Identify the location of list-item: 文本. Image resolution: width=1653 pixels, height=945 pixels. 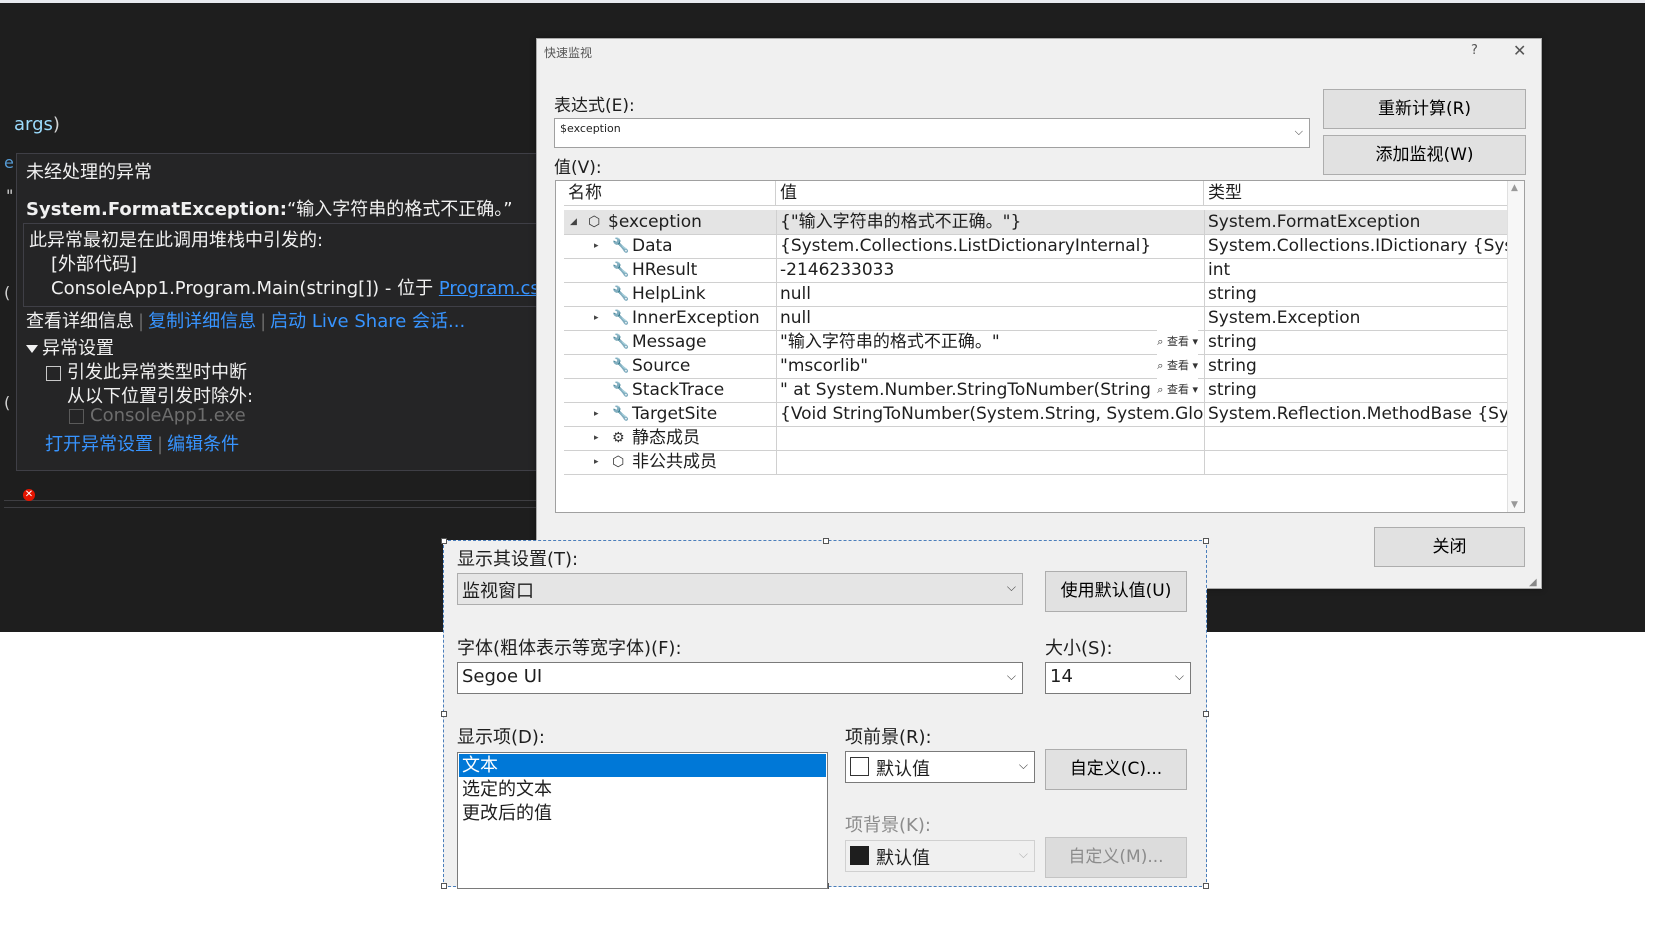
(642, 765).